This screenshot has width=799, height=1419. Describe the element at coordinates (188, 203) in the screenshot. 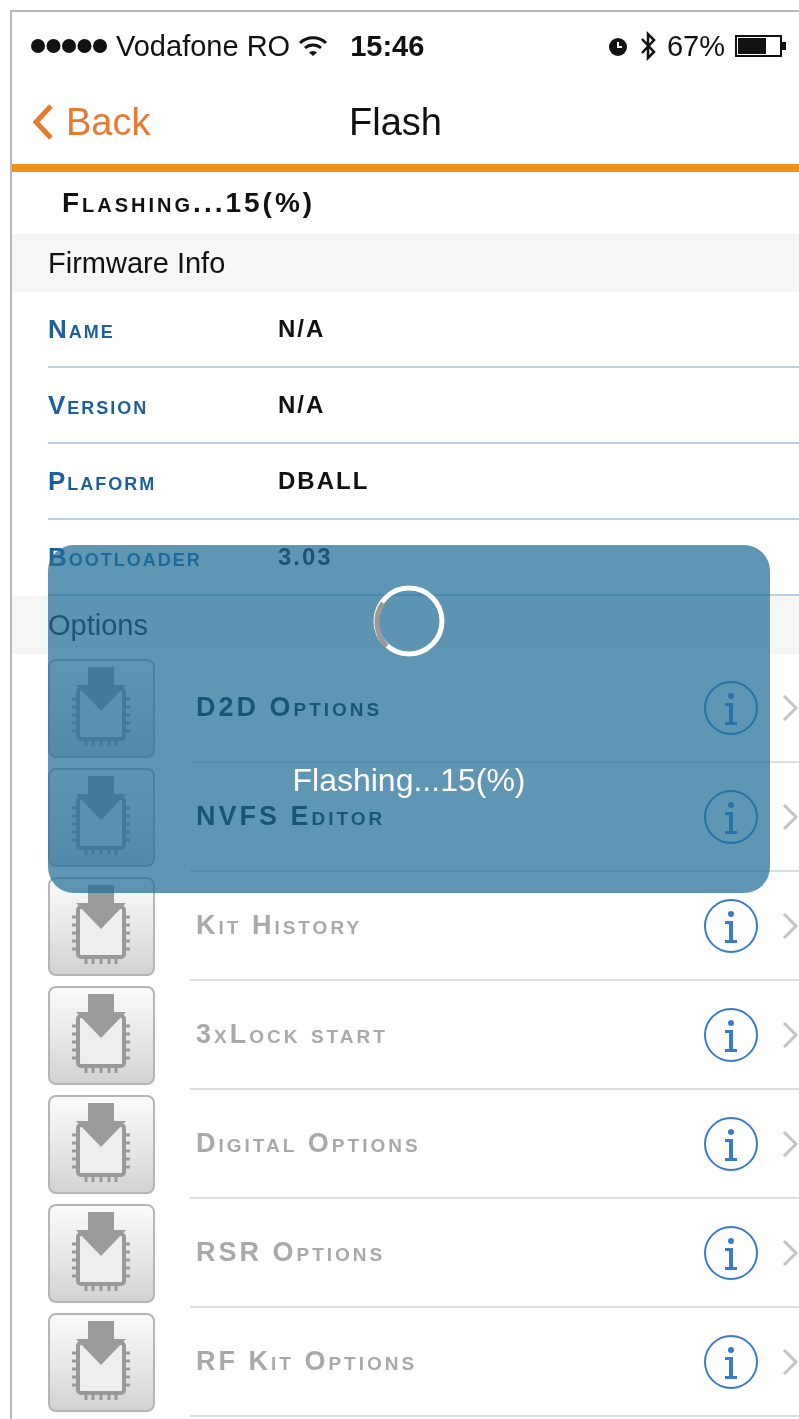

I see `status-message: Flashing...15(%)` at that location.